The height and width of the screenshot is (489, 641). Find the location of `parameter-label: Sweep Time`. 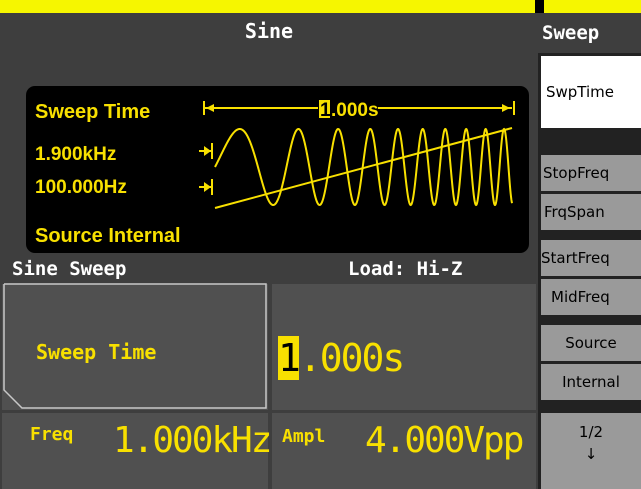

parameter-label: Sweep Time is located at coordinates (96, 352).